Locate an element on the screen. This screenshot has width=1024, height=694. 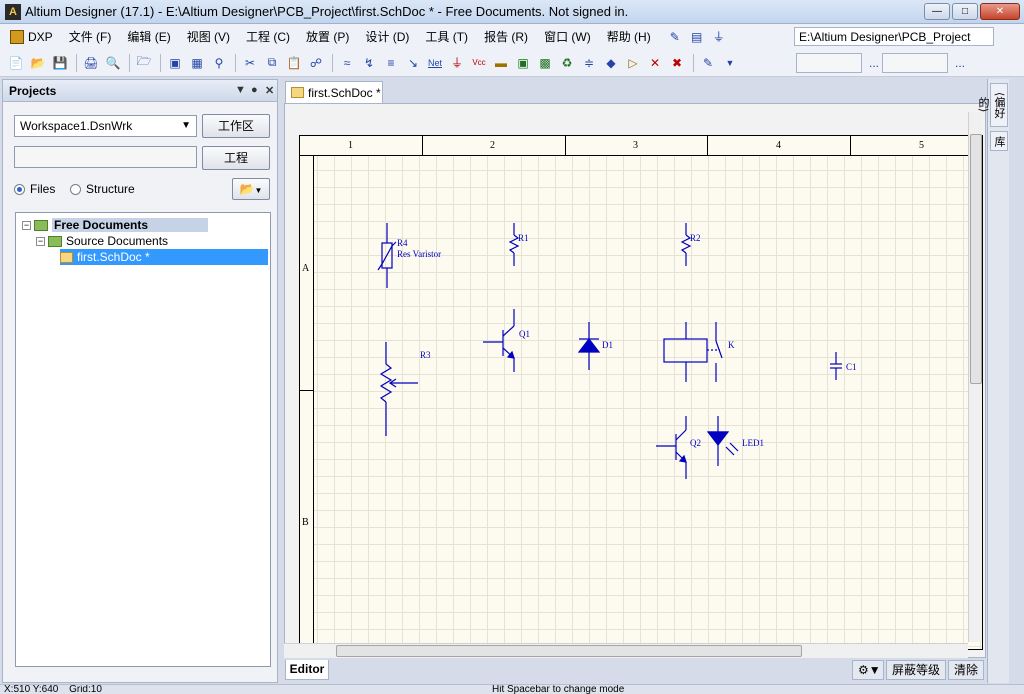
print-preview-icon: 🔍 is located at coordinates (113, 63).